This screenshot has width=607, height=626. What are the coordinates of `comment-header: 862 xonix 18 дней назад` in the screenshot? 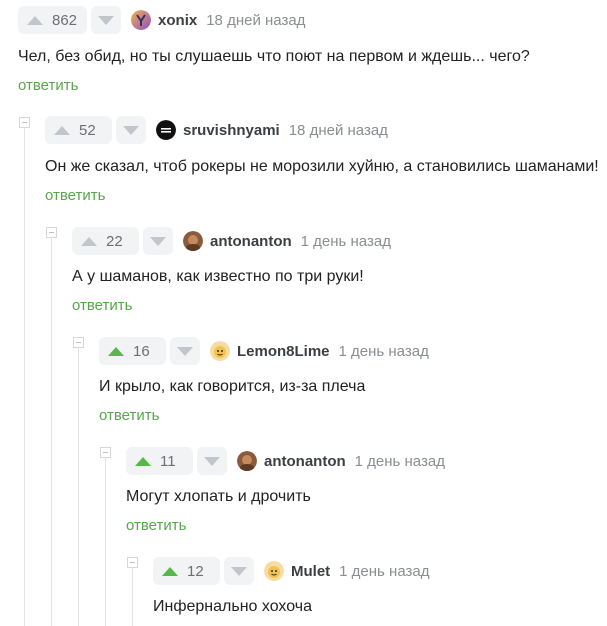 It's located at (161, 20).